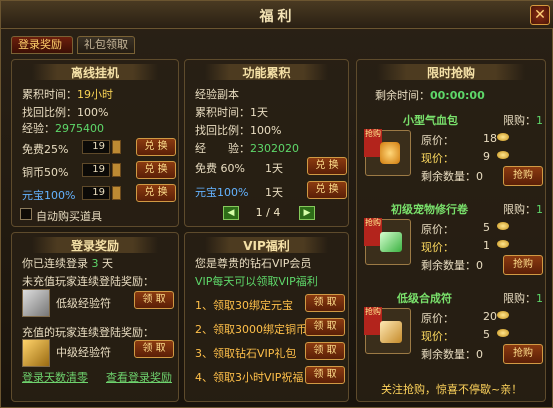  What do you see at coordinates (55, 377) in the screenshot?
I see `login-clear-link: 登录天数清零` at bounding box center [55, 377].